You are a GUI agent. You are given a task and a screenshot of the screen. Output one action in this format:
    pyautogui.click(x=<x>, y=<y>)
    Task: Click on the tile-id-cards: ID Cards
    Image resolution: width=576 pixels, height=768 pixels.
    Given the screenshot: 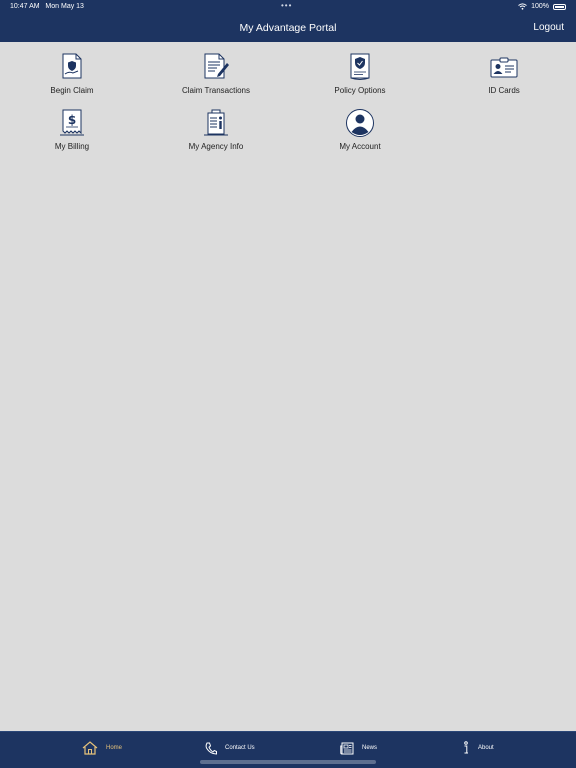 What is the action you would take?
    pyautogui.click(x=504, y=70)
    